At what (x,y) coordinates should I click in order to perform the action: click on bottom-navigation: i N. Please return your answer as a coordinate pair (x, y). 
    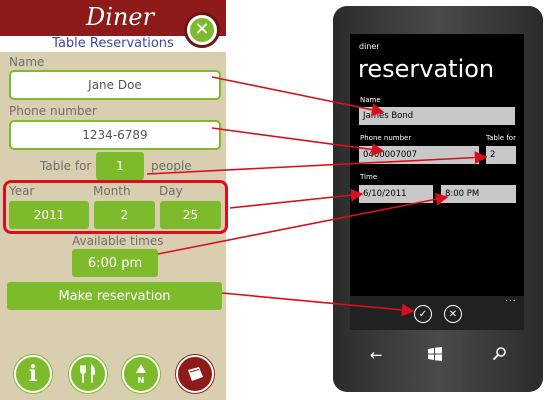
    Looking at the image, I should click on (113, 375).